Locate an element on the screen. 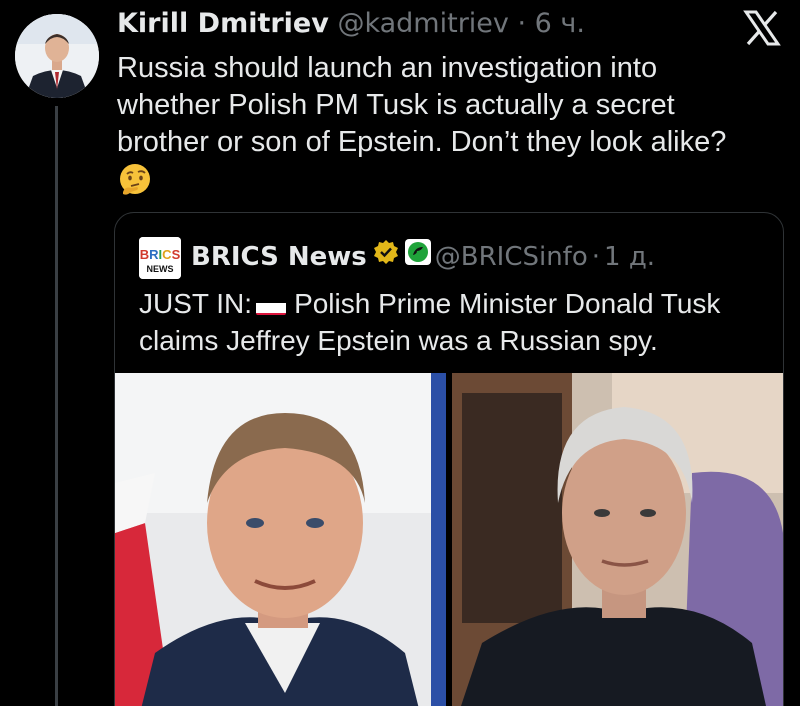 Image resolution: width=800 pixels, height=706 pixels. brics-news-logo: BRICS NEWS is located at coordinates (160, 258).